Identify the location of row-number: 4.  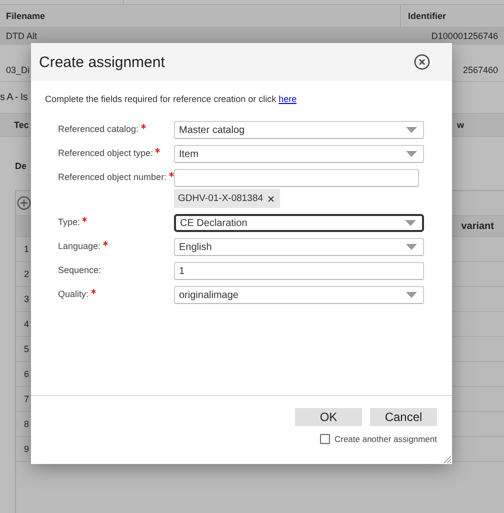
(27, 324).